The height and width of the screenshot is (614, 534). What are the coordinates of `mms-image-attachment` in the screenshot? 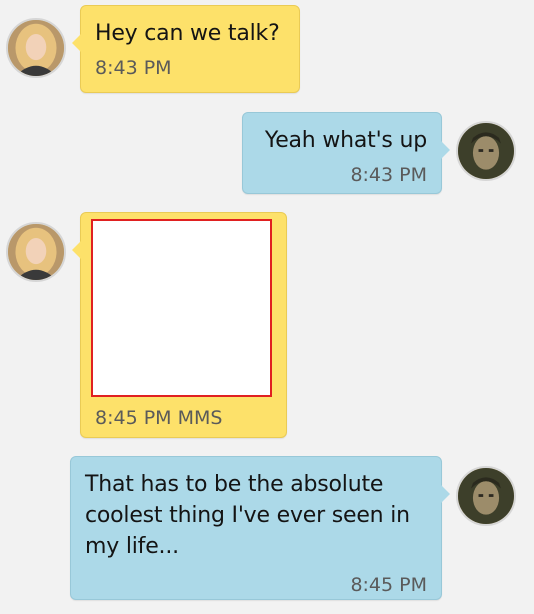 It's located at (181, 308).